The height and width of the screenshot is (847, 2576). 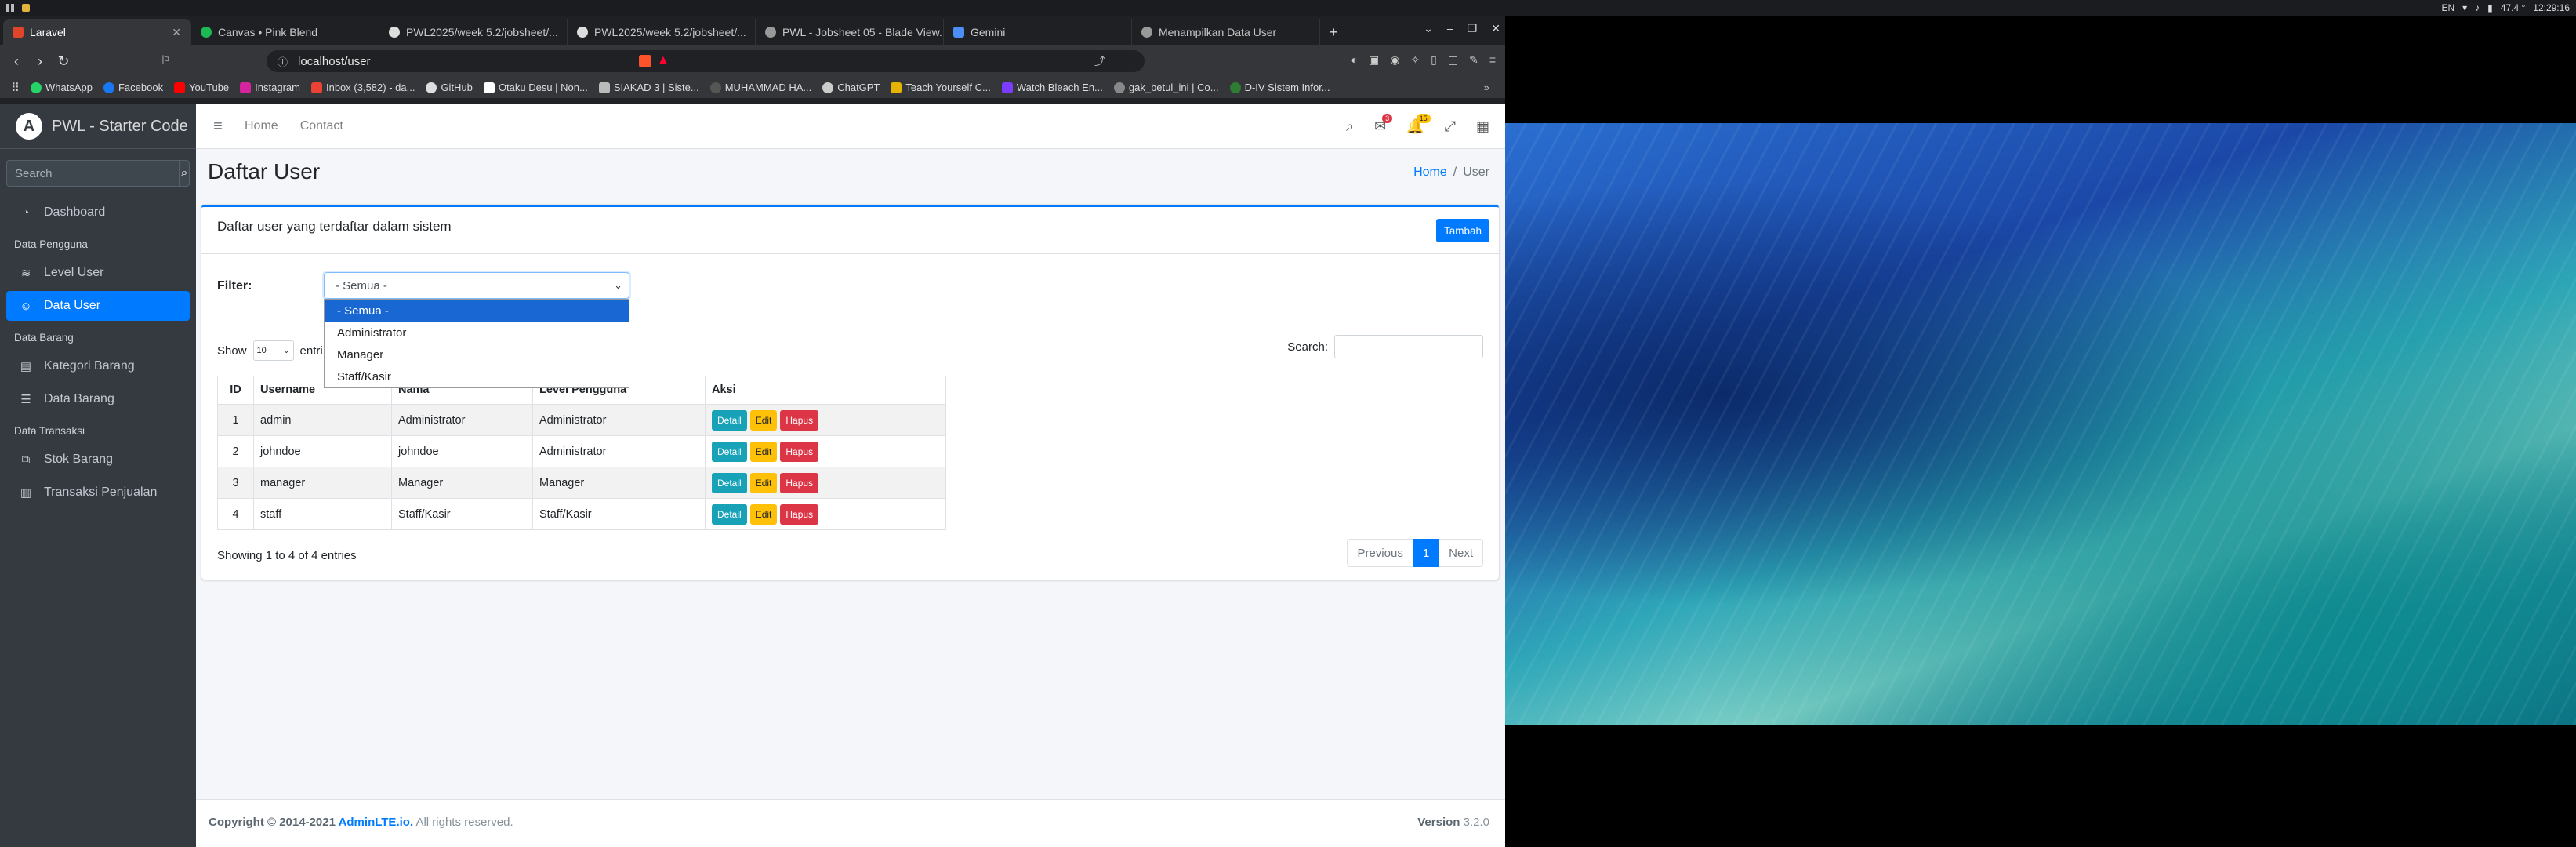 What do you see at coordinates (851, 87) in the screenshot?
I see `bookmark-chatgpt: ChatGPT` at bounding box center [851, 87].